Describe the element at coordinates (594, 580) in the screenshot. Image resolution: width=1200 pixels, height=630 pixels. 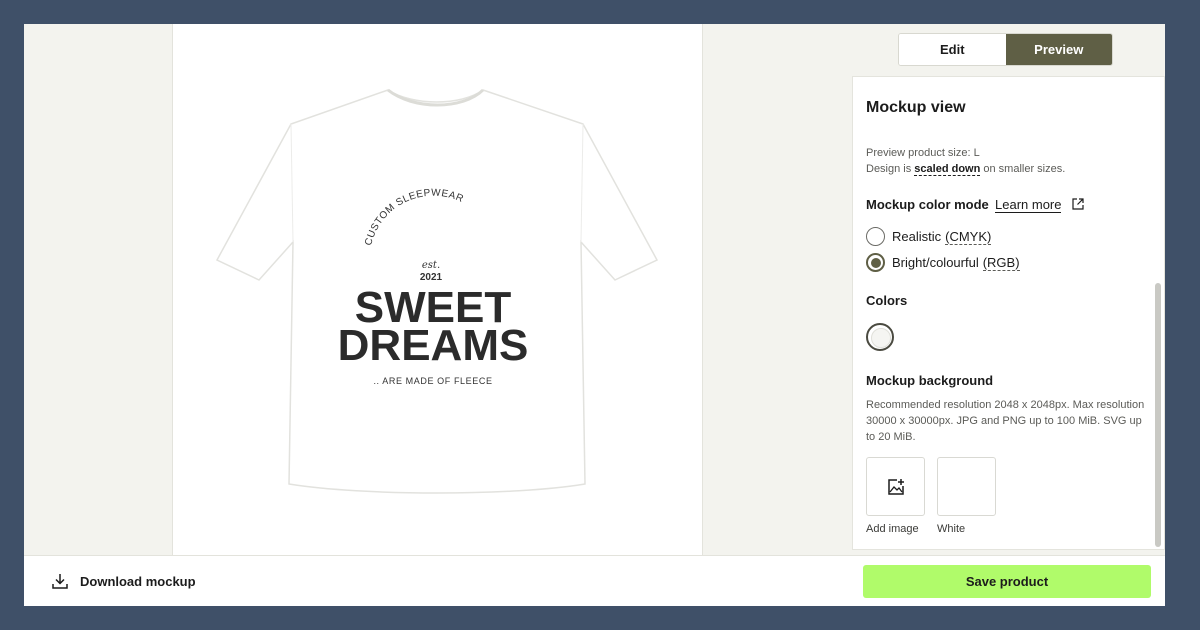
I see `footer-bar: Download mockup Save product` at that location.